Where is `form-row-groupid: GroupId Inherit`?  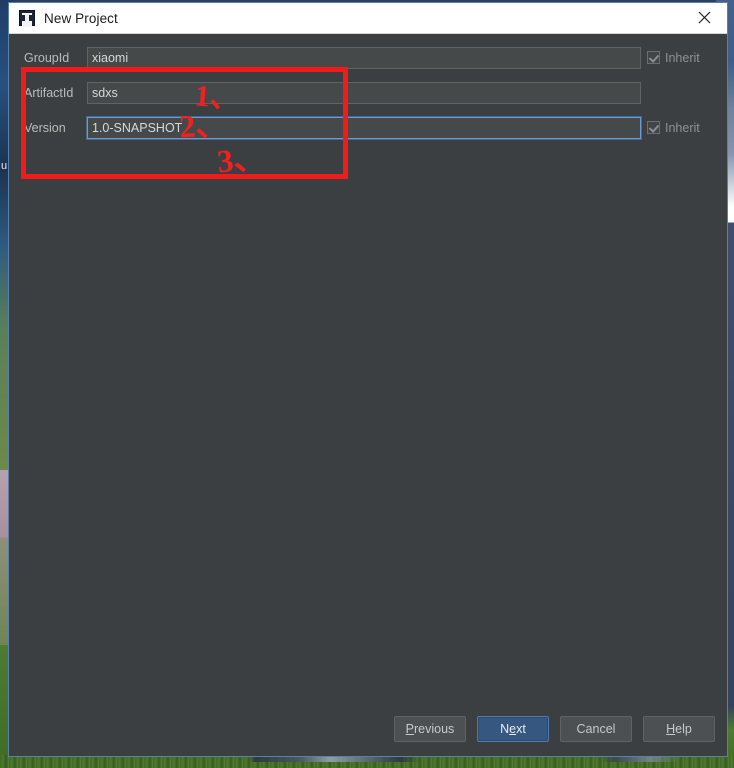
form-row-groupid: GroupId Inherit is located at coordinates (367, 57).